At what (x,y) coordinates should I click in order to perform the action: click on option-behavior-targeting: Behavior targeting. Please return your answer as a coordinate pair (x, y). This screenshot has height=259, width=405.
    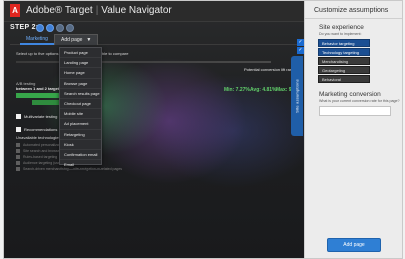
    Looking at the image, I should click on (344, 43).